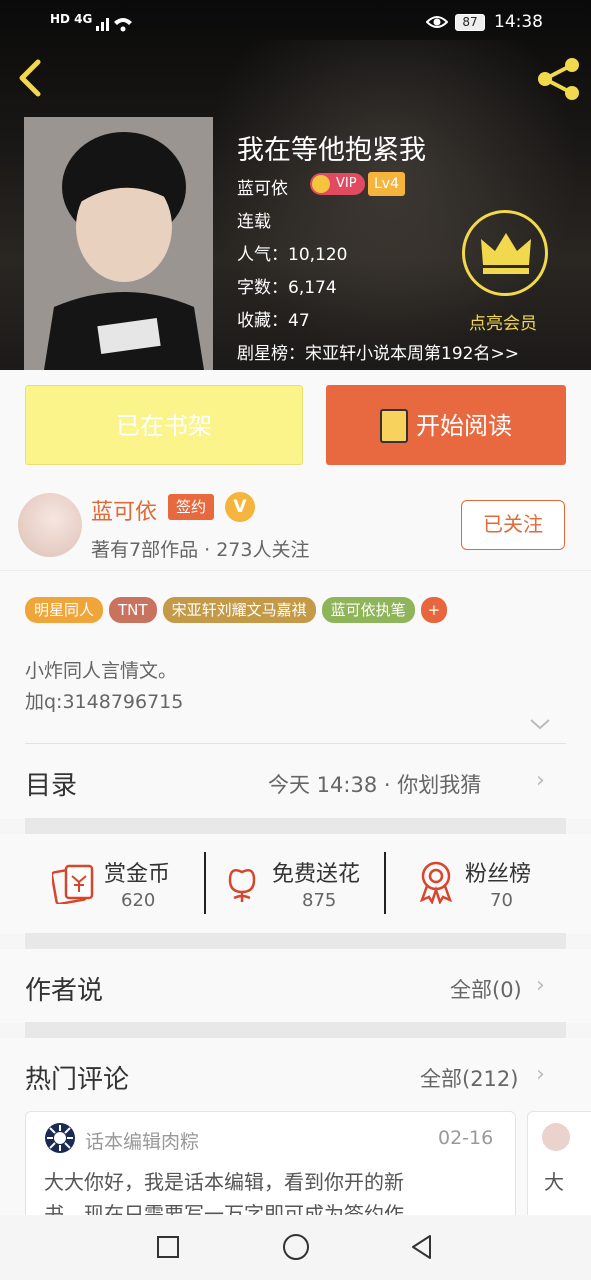 This screenshot has width=591, height=1280. Describe the element at coordinates (64, 991) in the screenshot. I see `author-says-title: 作者说` at that location.